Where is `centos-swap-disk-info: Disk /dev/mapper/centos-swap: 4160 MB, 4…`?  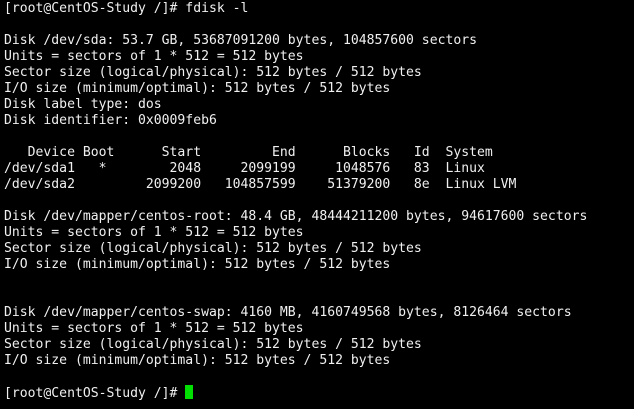
centos-swap-disk-info: Disk /dev/mapper/centos-swap: 4160 MB, 4… is located at coordinates (288, 312).